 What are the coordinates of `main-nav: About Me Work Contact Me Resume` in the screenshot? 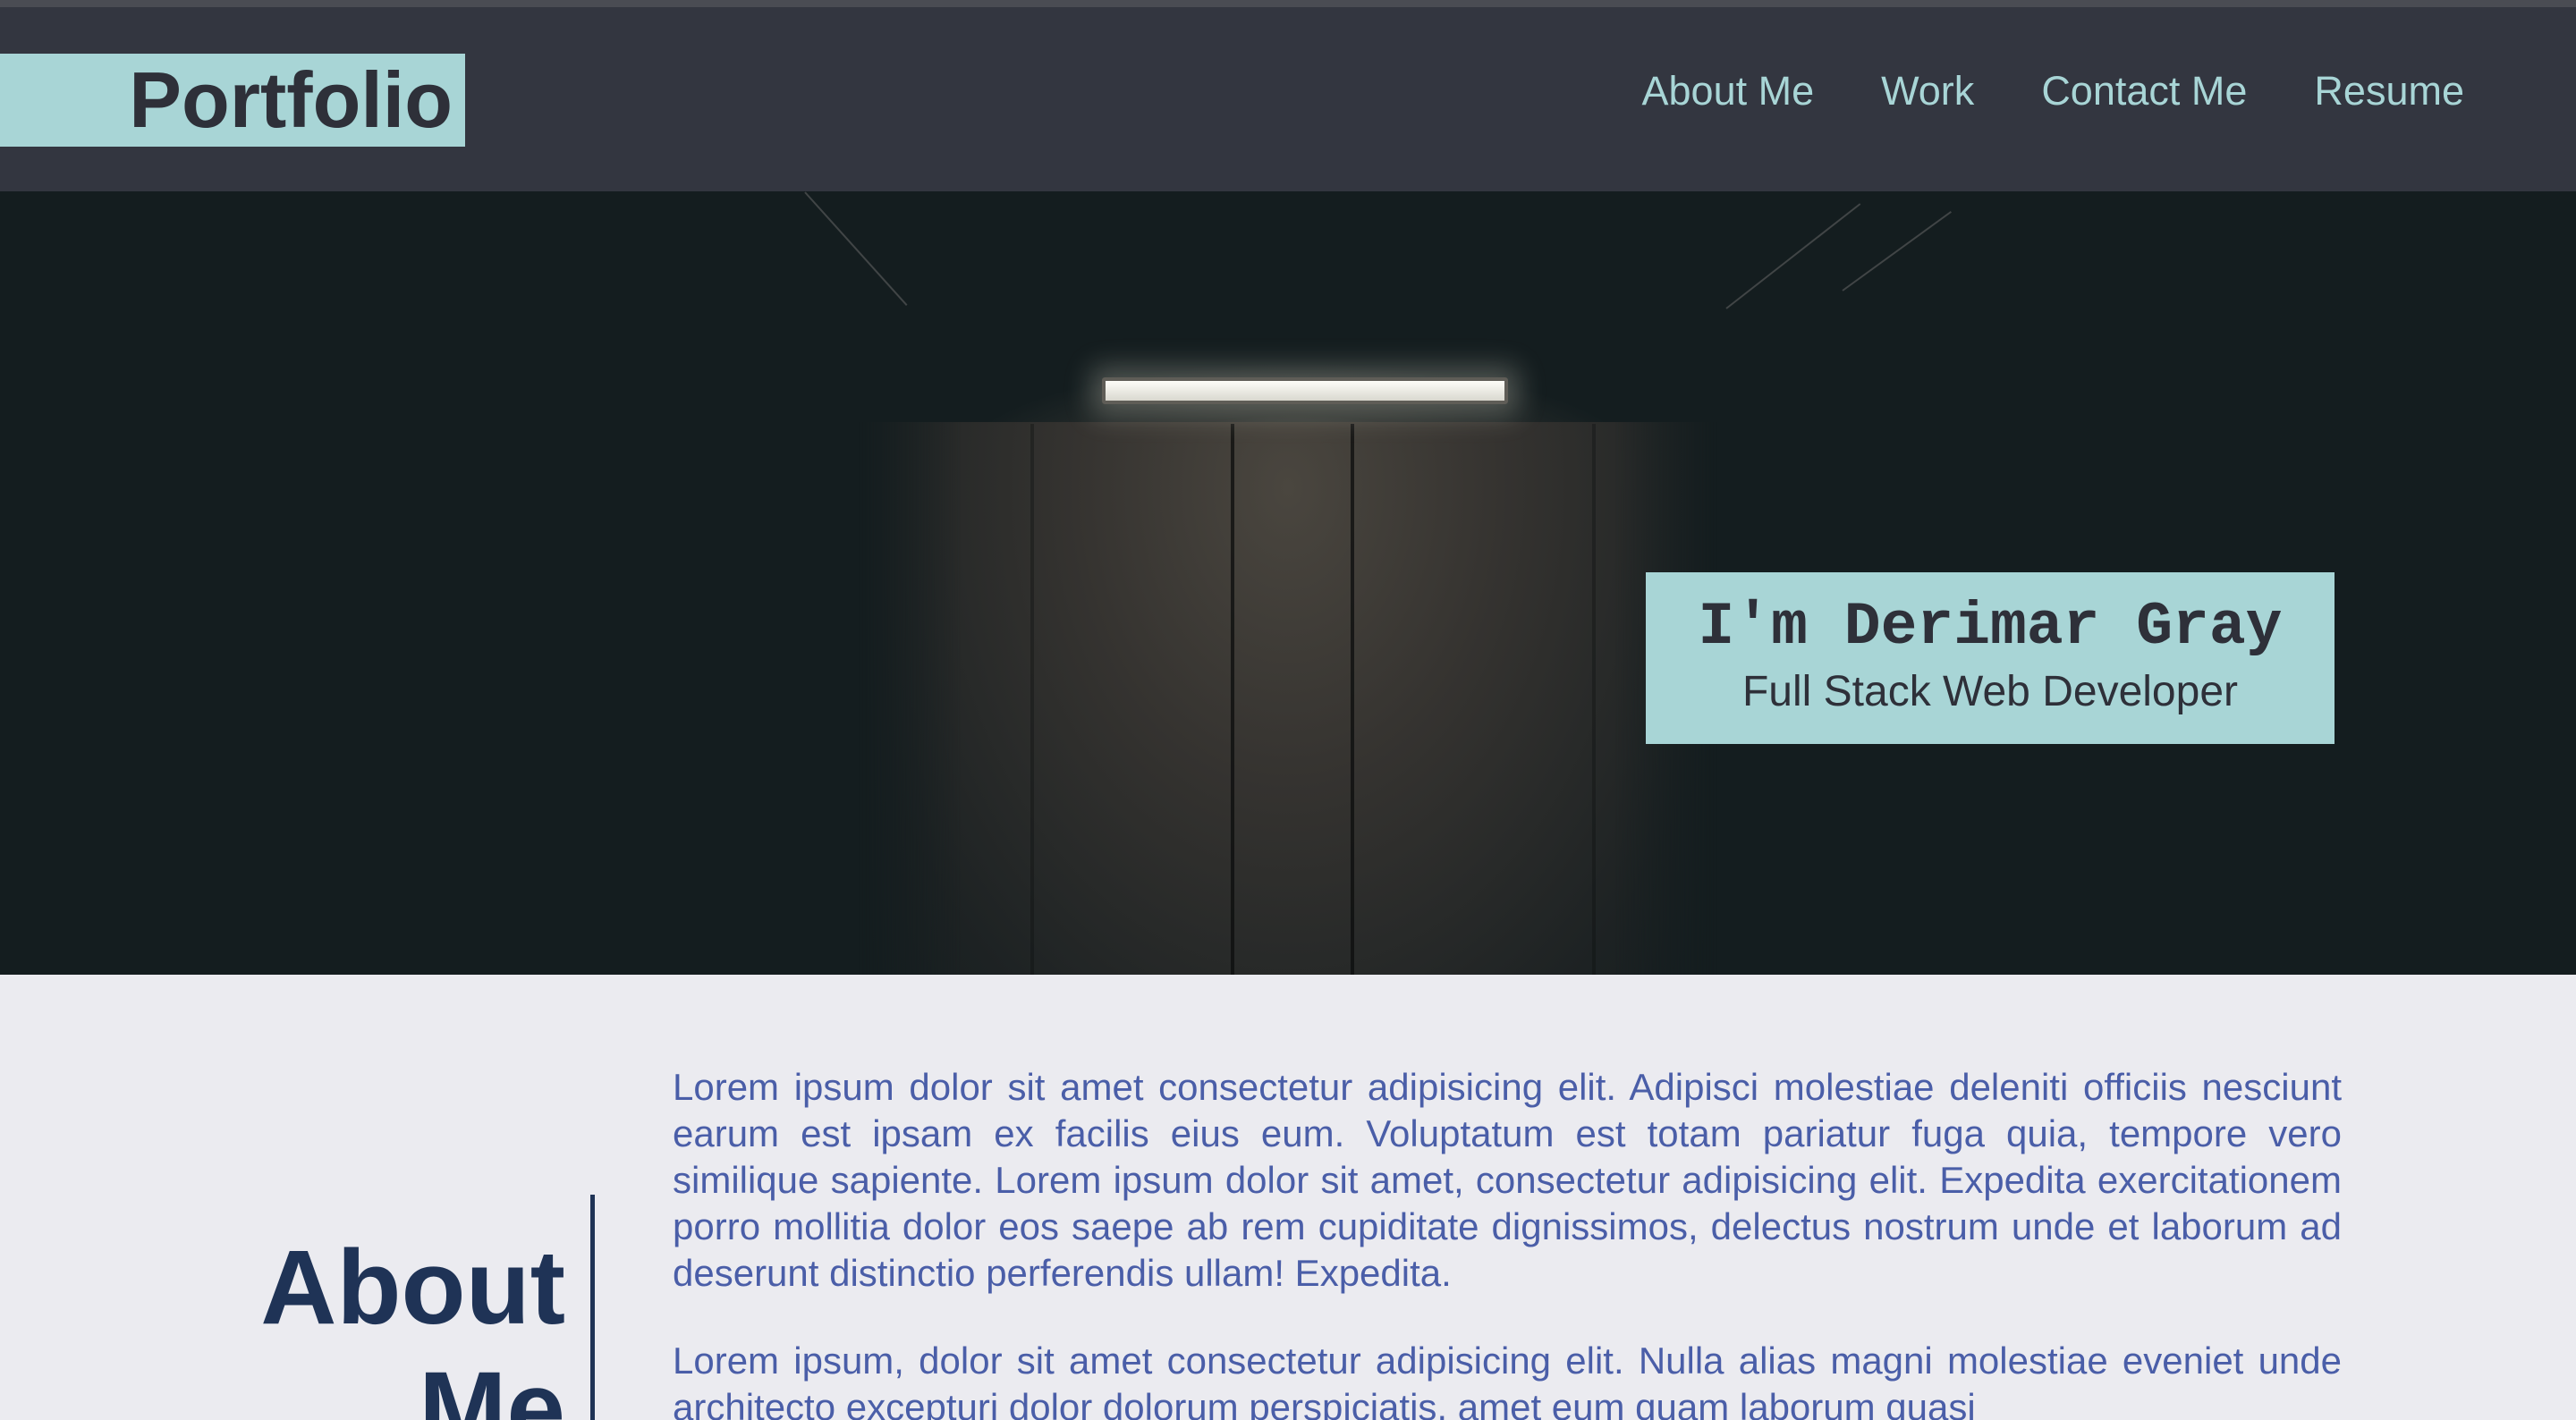 It's located at (2053, 91).